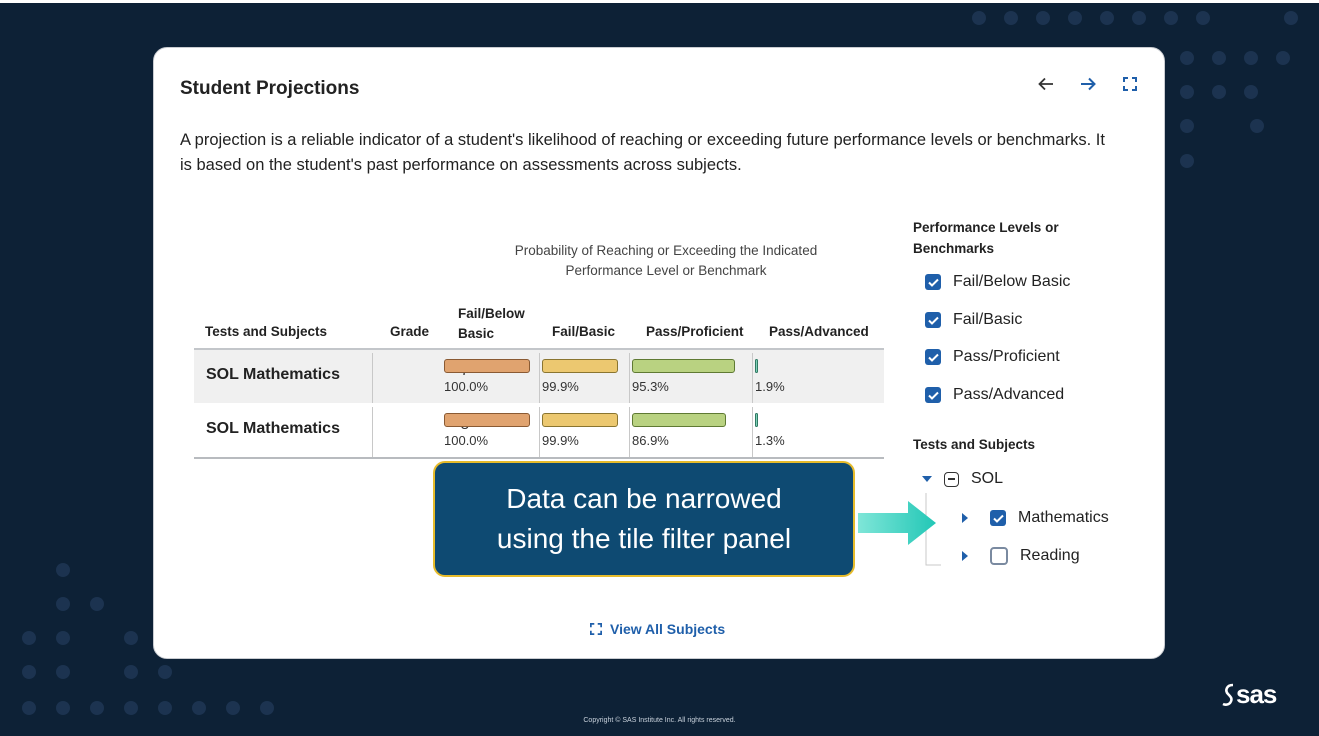 The height and width of the screenshot is (736, 1319). What do you see at coordinates (974, 444) in the screenshot?
I see `tests-subjects-heading: Tests and Subjects` at bounding box center [974, 444].